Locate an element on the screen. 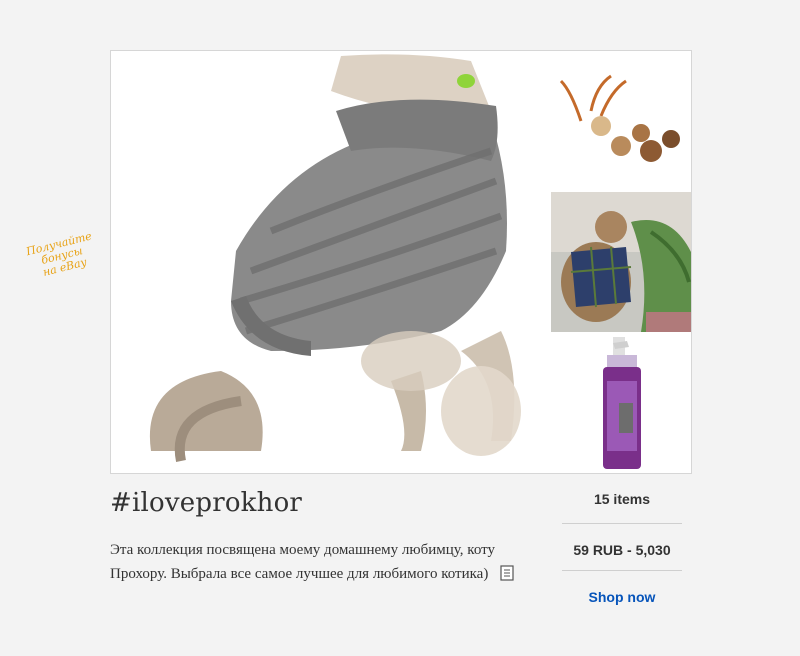  shampoo-bottle-illustration is located at coordinates (621, 403).